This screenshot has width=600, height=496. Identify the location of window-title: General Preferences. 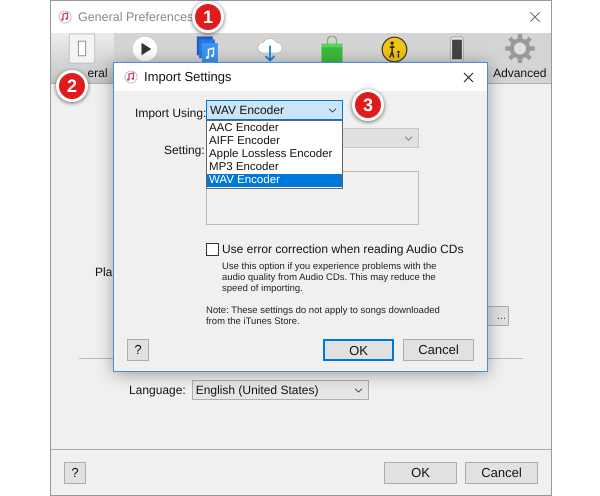
(136, 17).